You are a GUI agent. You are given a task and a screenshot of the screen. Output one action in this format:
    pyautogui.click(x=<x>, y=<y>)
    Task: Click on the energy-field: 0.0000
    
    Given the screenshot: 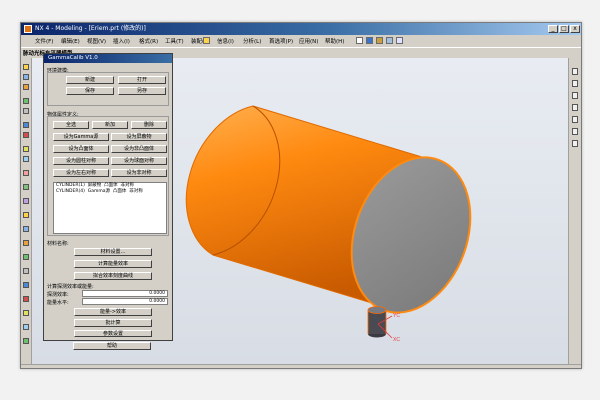 What is the action you would take?
    pyautogui.click(x=125, y=301)
    